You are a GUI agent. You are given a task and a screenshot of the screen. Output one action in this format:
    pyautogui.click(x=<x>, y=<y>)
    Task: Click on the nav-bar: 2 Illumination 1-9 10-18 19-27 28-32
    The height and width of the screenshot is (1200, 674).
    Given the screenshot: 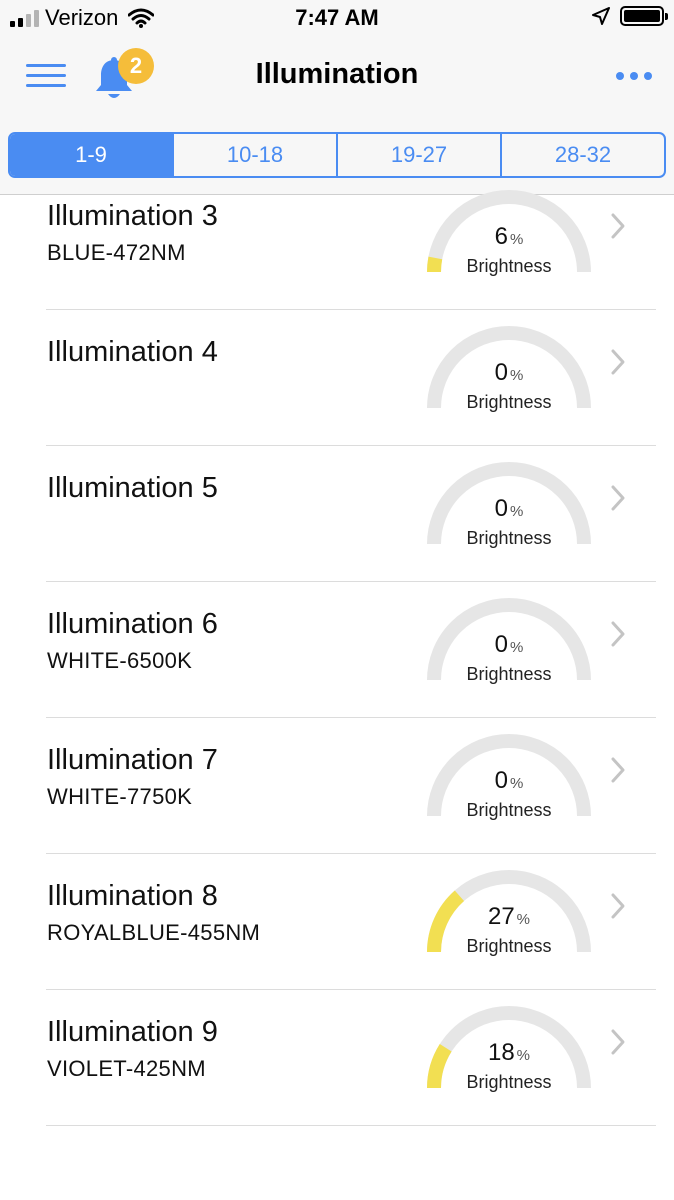 What is the action you would take?
    pyautogui.click(x=337, y=116)
    